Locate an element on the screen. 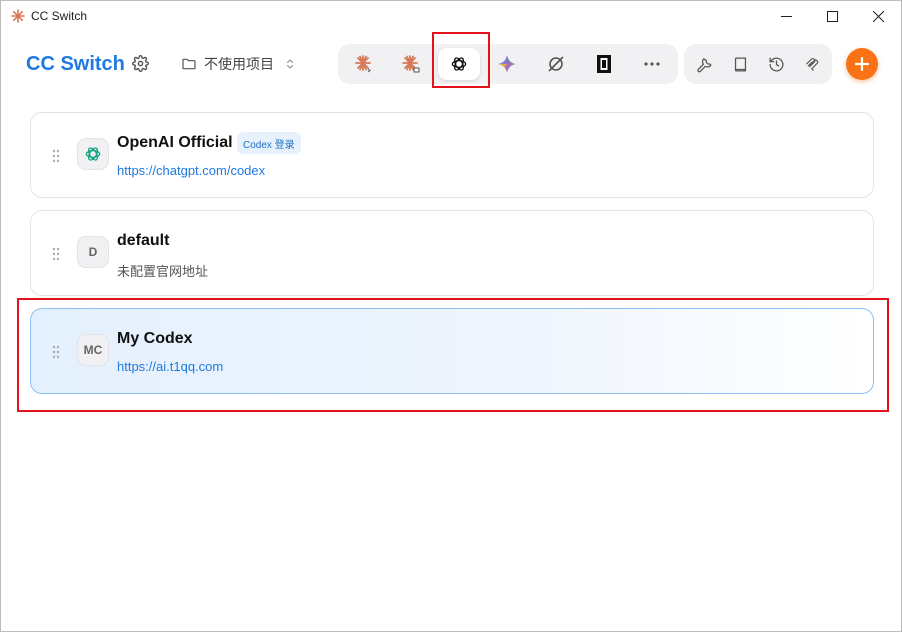 The height and width of the screenshot is (632, 902). wrench-icon is located at coordinates (704, 64).